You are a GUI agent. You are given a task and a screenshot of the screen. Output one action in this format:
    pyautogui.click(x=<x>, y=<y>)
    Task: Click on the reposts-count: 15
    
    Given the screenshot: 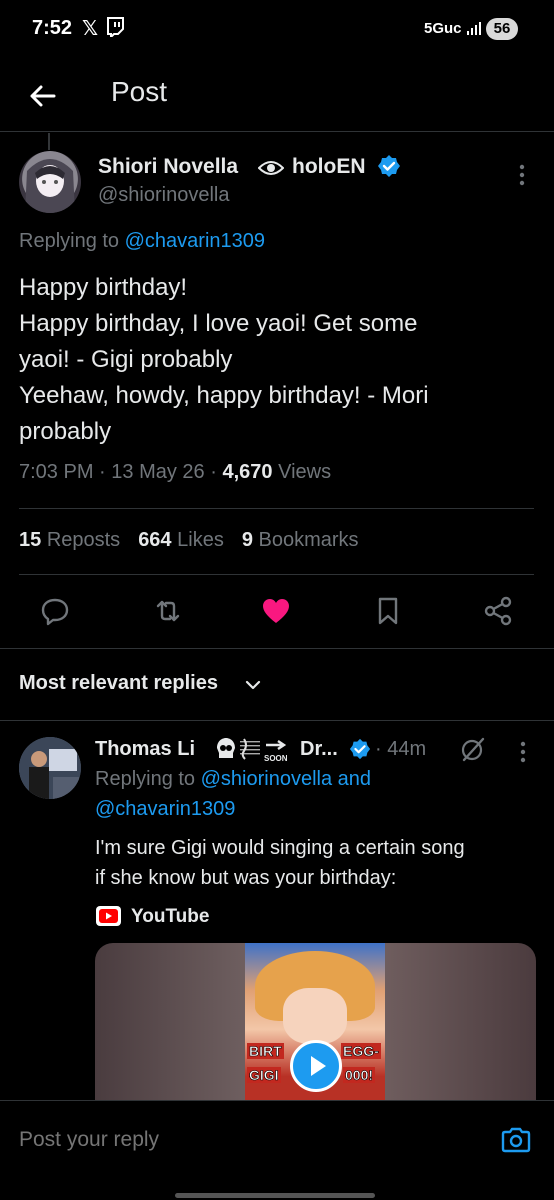 What is the action you would take?
    pyautogui.click(x=30, y=540)
    